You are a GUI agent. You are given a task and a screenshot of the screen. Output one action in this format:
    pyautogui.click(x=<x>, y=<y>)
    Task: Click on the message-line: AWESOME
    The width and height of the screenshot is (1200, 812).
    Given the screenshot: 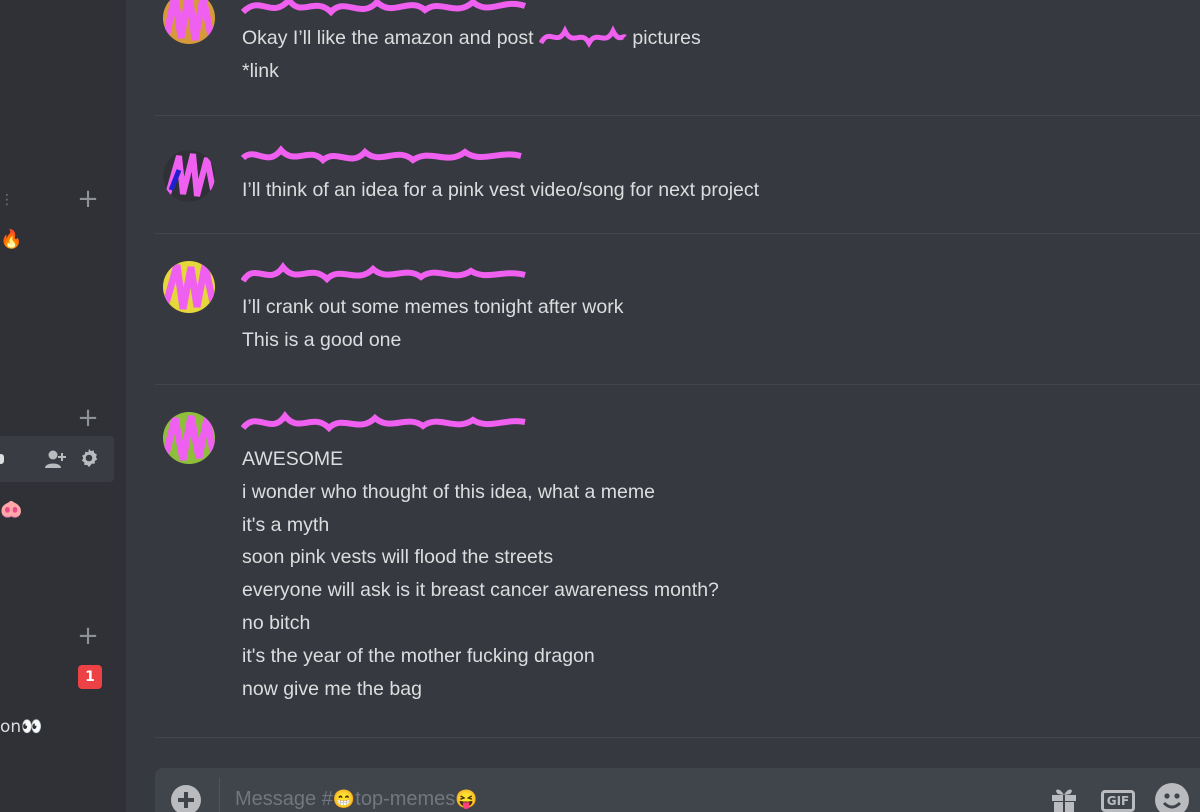 What is the action you would take?
    pyautogui.click(x=293, y=459)
    